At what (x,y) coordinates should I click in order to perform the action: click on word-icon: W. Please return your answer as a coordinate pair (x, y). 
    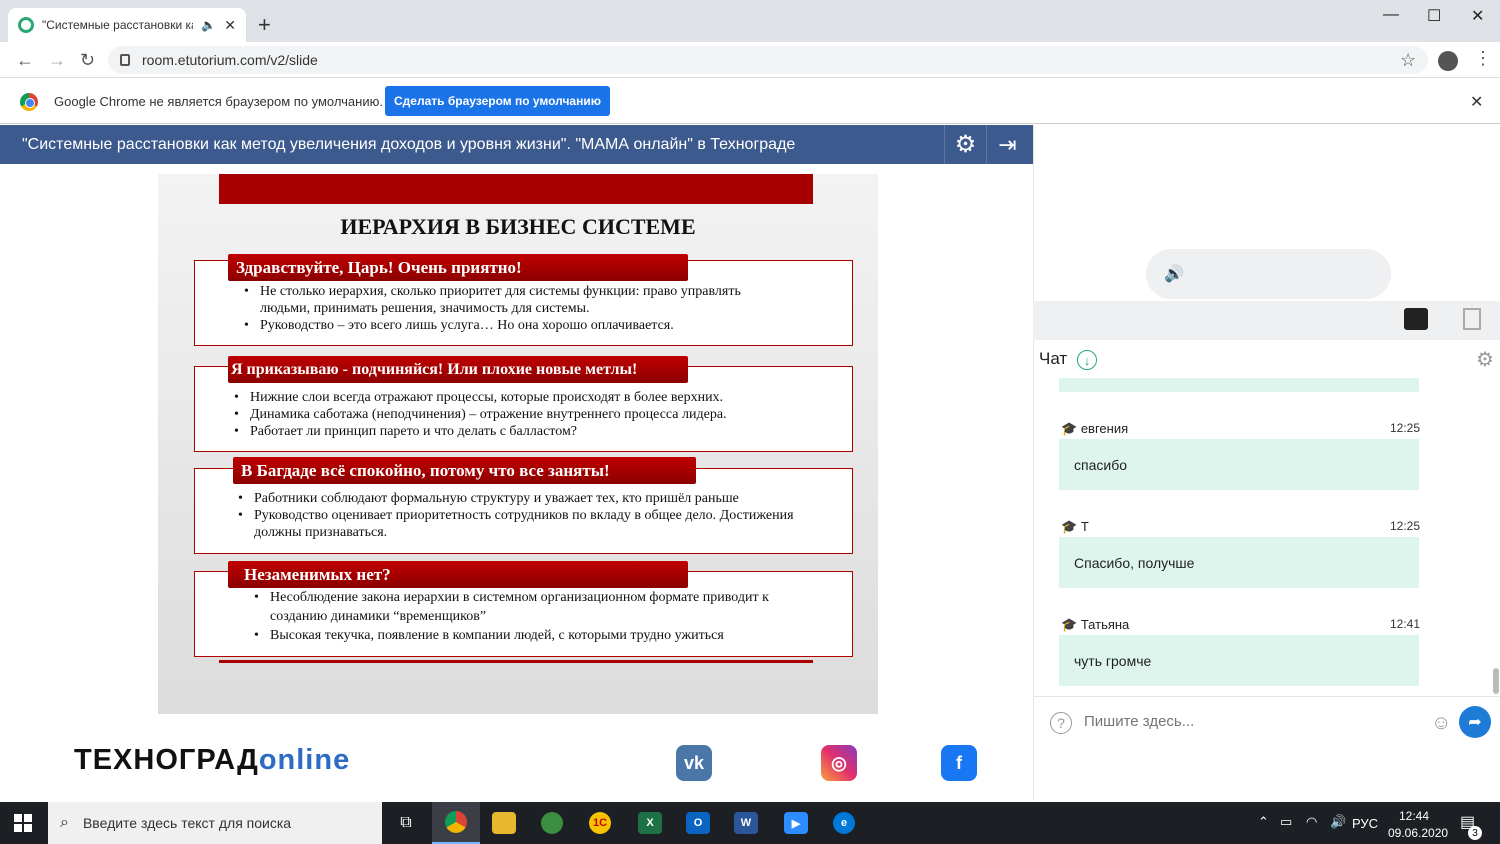
    Looking at the image, I should click on (746, 823).